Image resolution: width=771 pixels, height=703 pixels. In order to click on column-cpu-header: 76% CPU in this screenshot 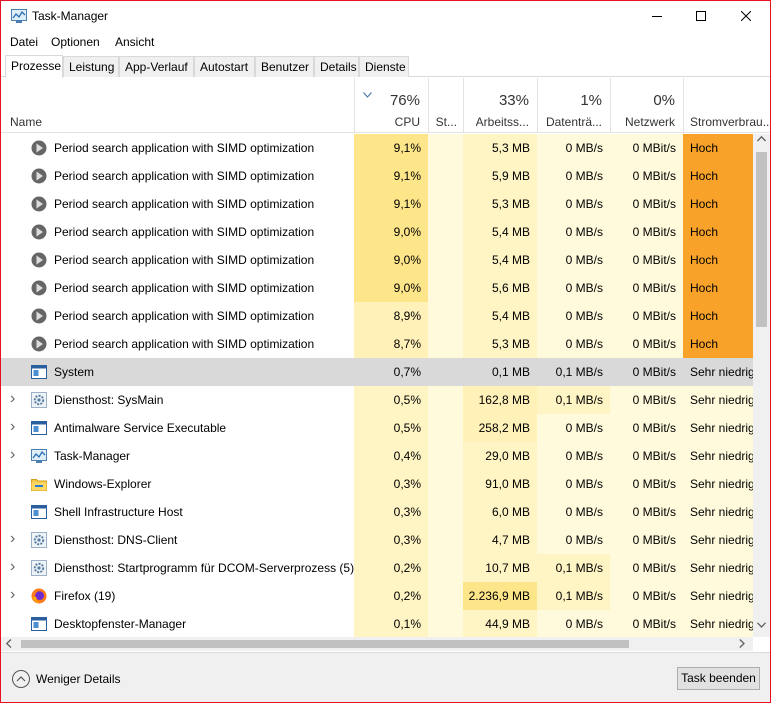, I will do `click(391, 105)`.